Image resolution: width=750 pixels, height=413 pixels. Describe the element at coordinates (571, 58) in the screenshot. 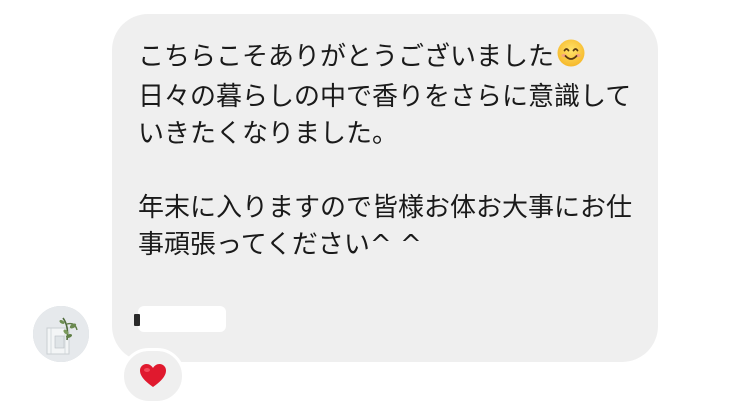

I see `smiling-face-emoji-icon` at that location.